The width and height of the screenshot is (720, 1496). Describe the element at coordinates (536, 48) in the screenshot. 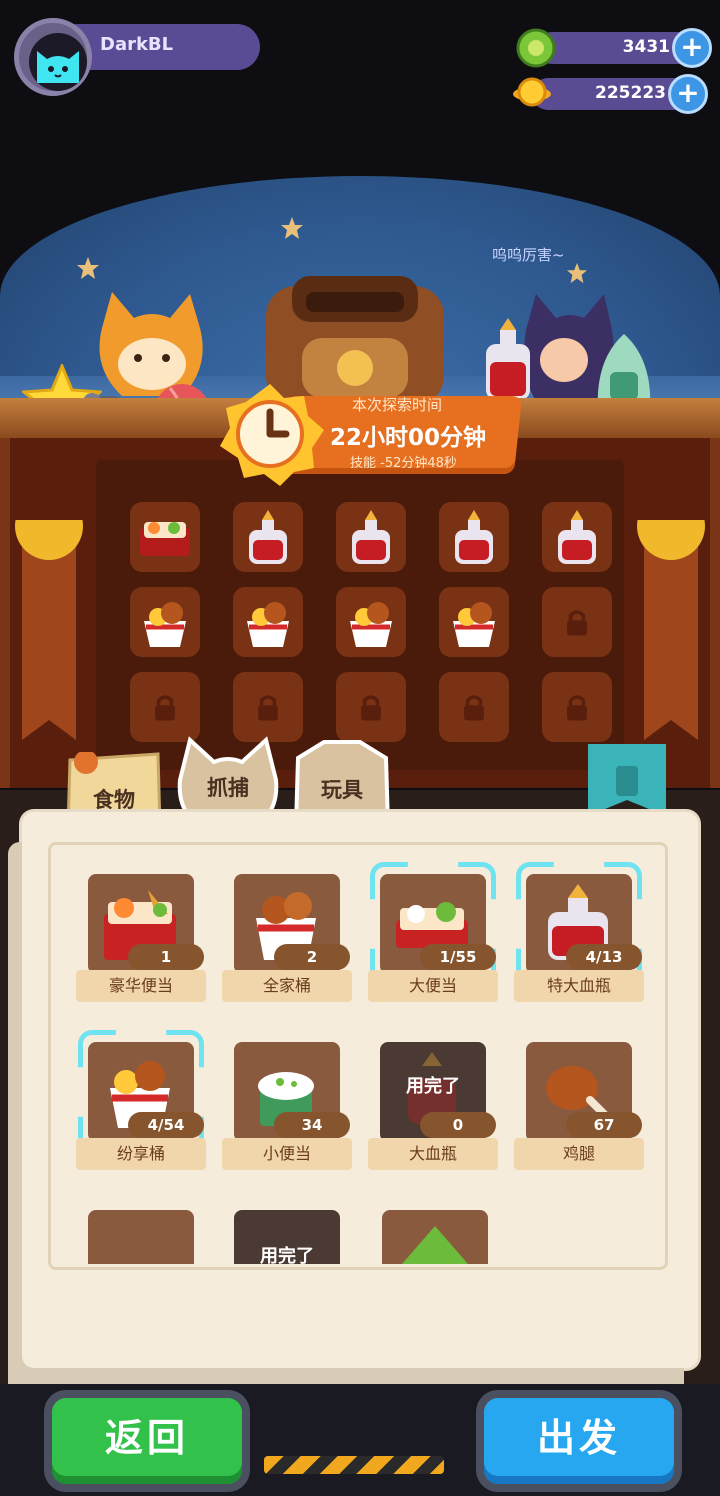

I see `green-gem-icon` at that location.